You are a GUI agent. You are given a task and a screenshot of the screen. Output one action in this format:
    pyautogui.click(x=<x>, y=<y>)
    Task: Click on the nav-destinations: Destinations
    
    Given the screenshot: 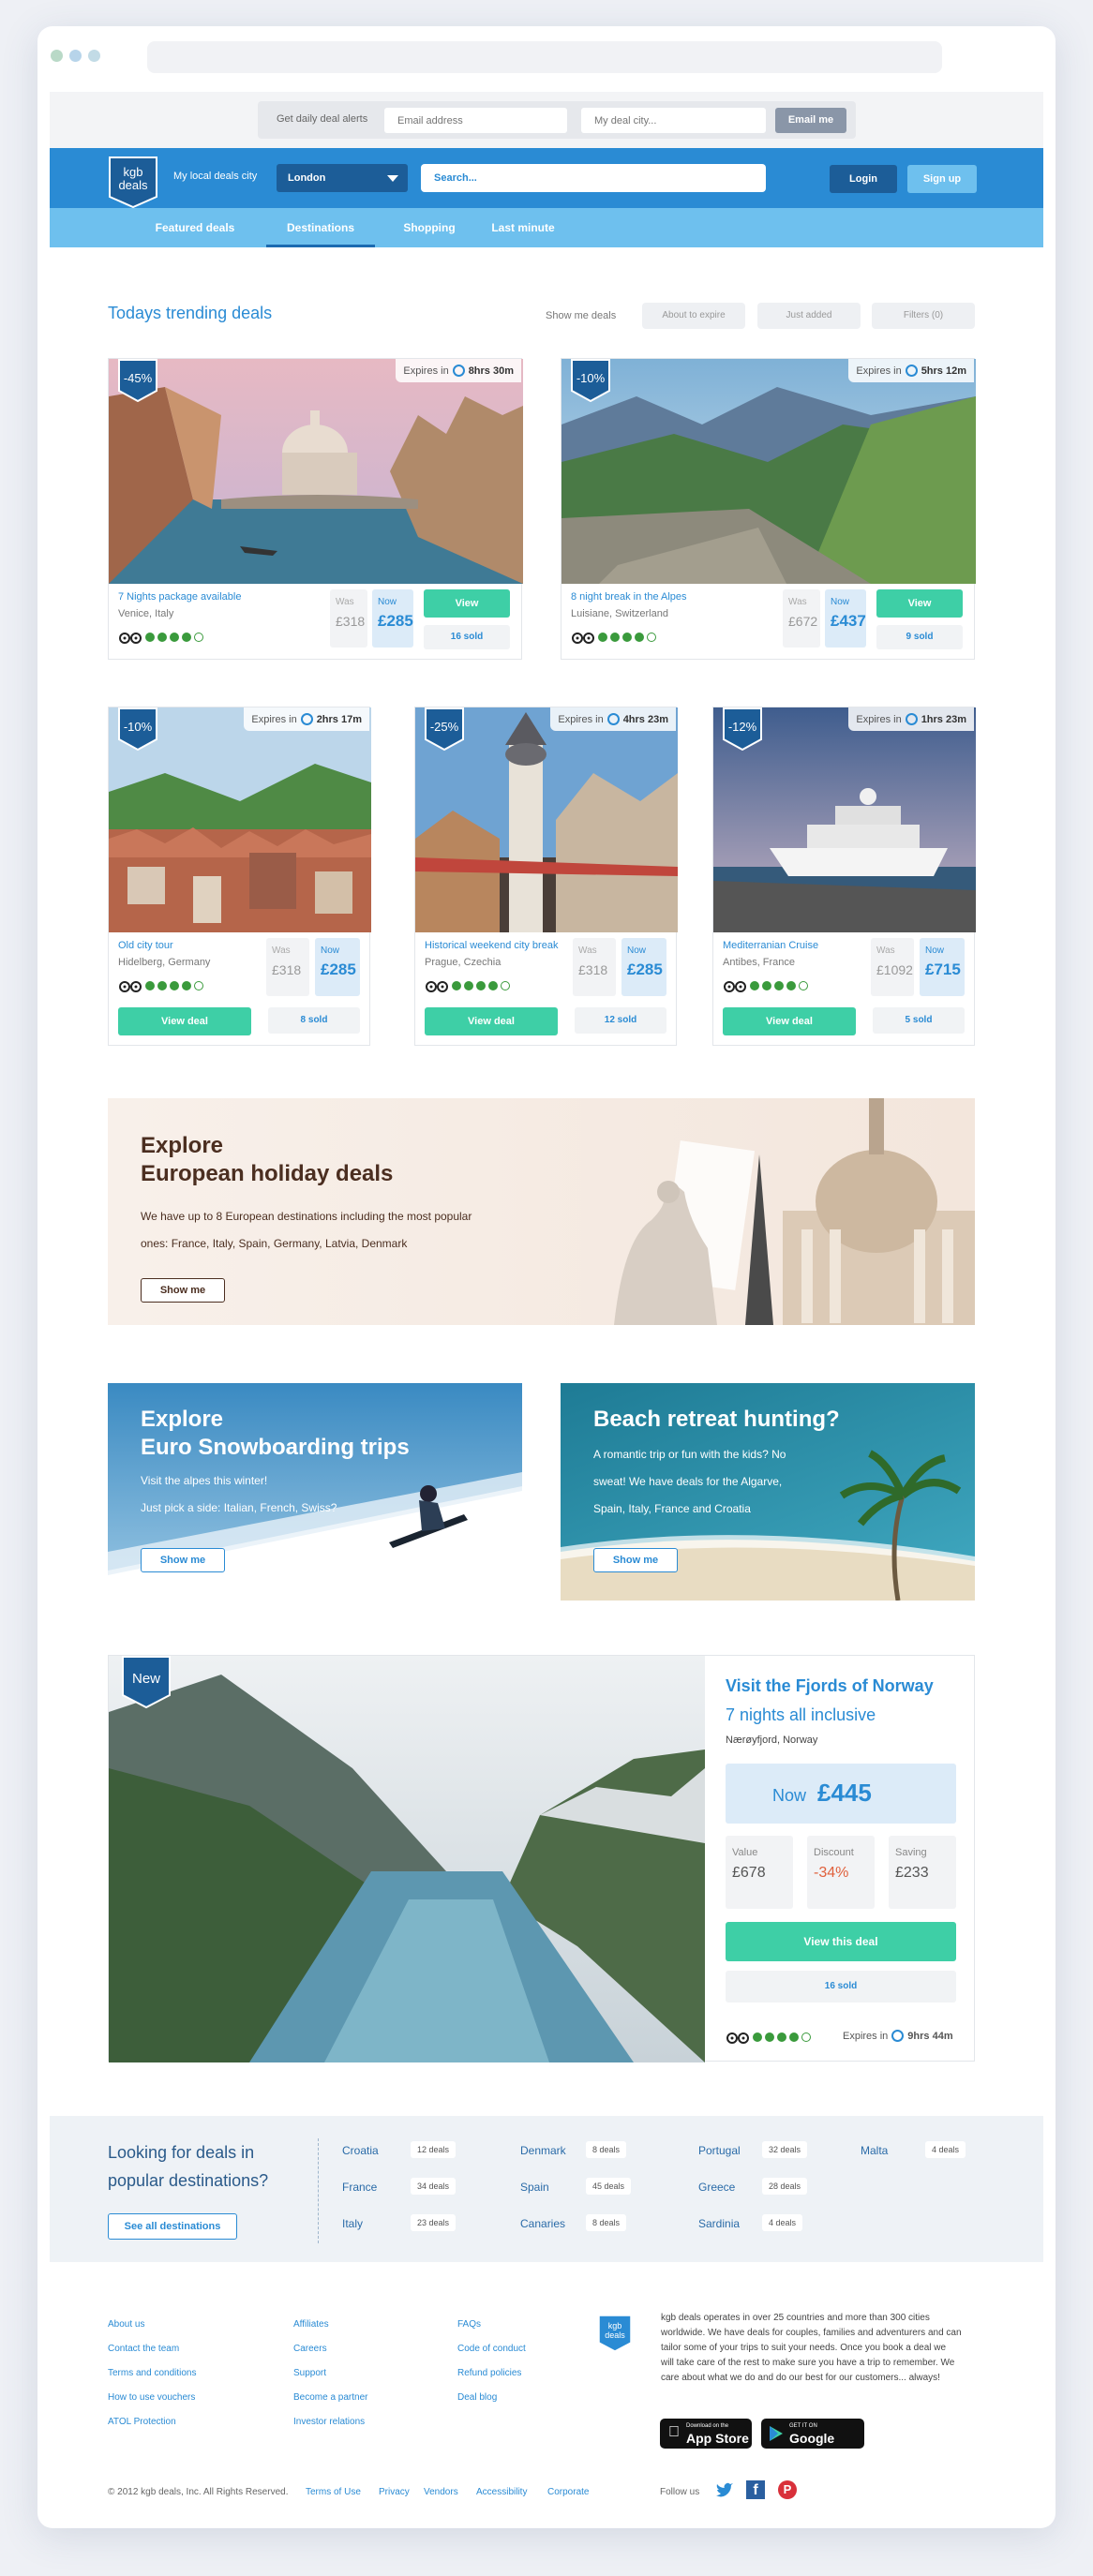 What is the action you would take?
    pyautogui.click(x=320, y=227)
    